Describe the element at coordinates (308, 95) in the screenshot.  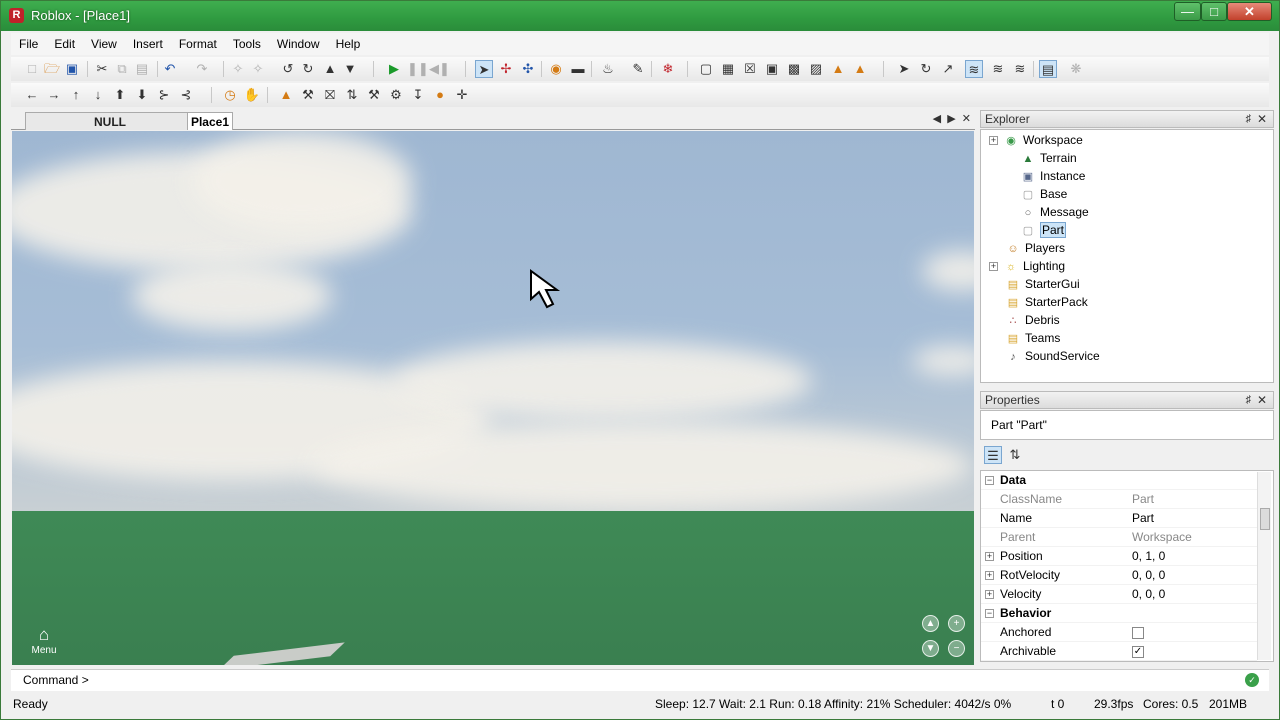
I see `hammer-icon: ⚒` at that location.